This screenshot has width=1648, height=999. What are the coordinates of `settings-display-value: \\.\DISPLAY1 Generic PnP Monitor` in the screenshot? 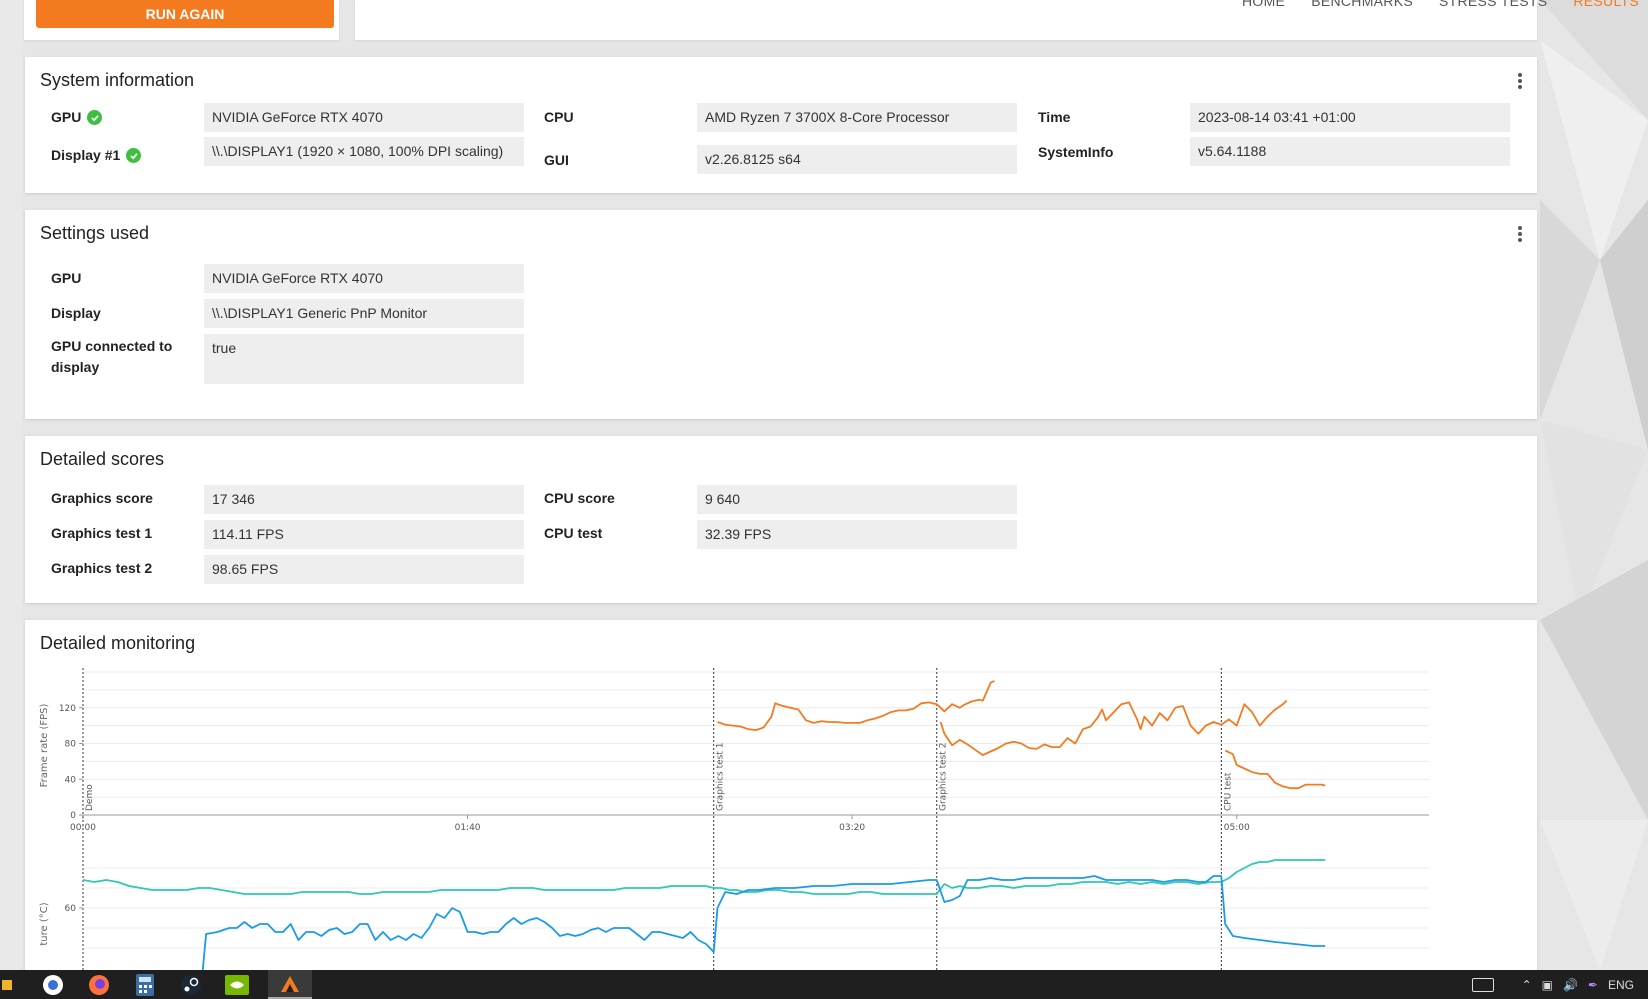 It's located at (364, 313).